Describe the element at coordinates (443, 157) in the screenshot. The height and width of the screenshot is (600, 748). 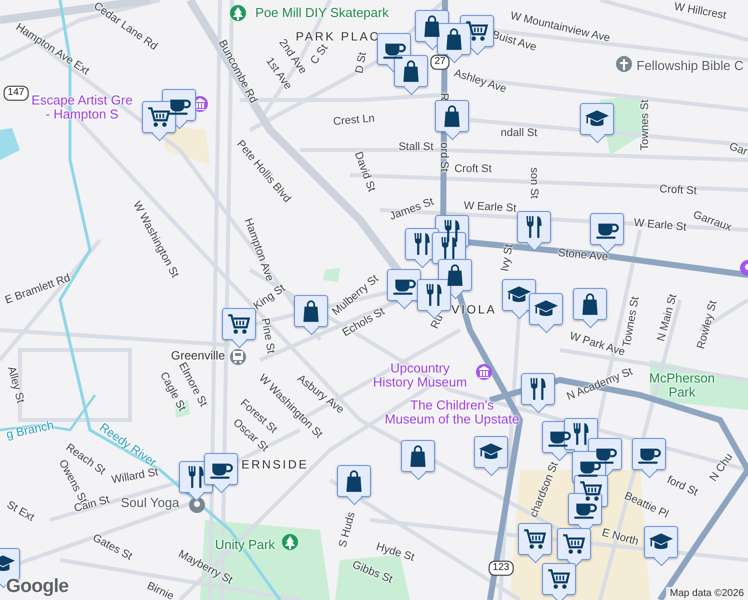
I see `street-label: ord St` at that location.